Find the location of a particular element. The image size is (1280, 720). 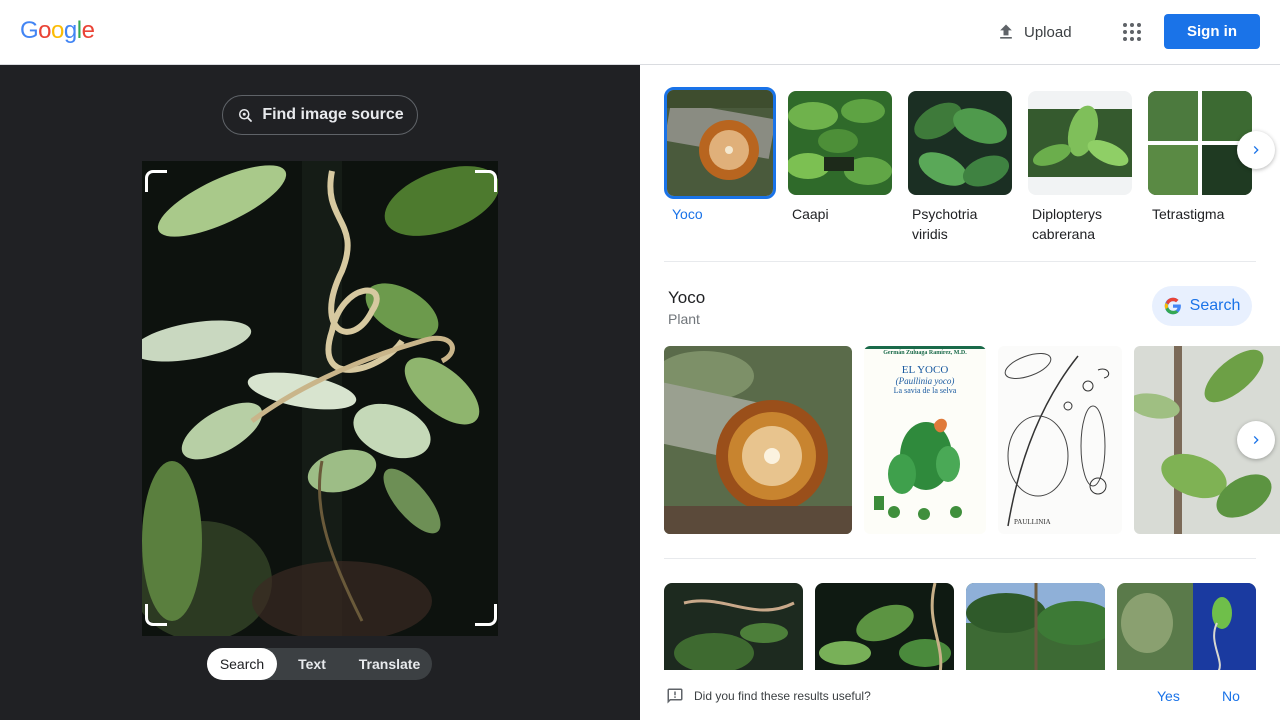

upload-label: Upload is located at coordinates (1048, 32).